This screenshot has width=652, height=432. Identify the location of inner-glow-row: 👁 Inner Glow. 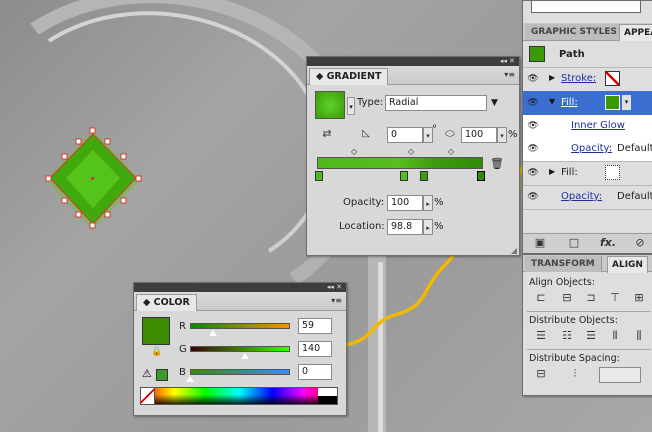
(587, 126).